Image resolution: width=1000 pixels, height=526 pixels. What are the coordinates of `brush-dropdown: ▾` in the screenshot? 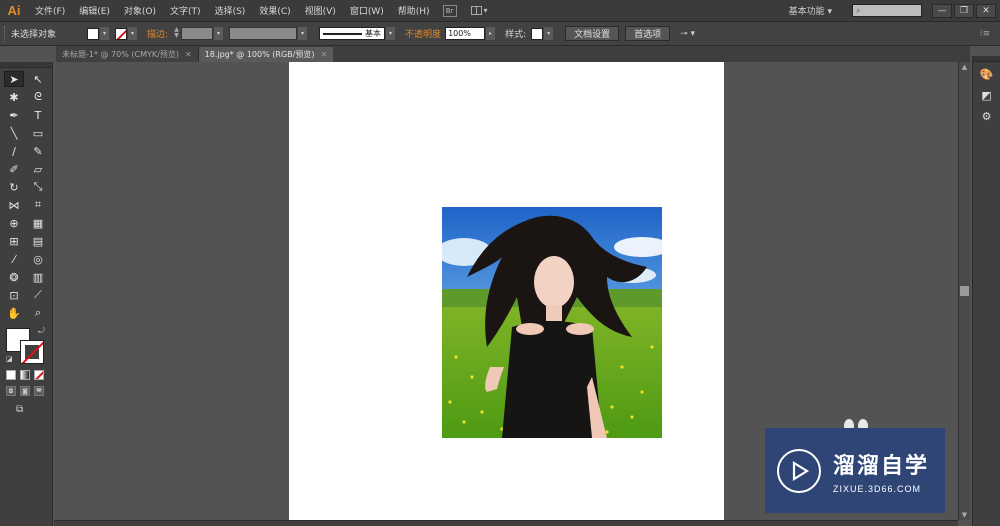 It's located at (391, 33).